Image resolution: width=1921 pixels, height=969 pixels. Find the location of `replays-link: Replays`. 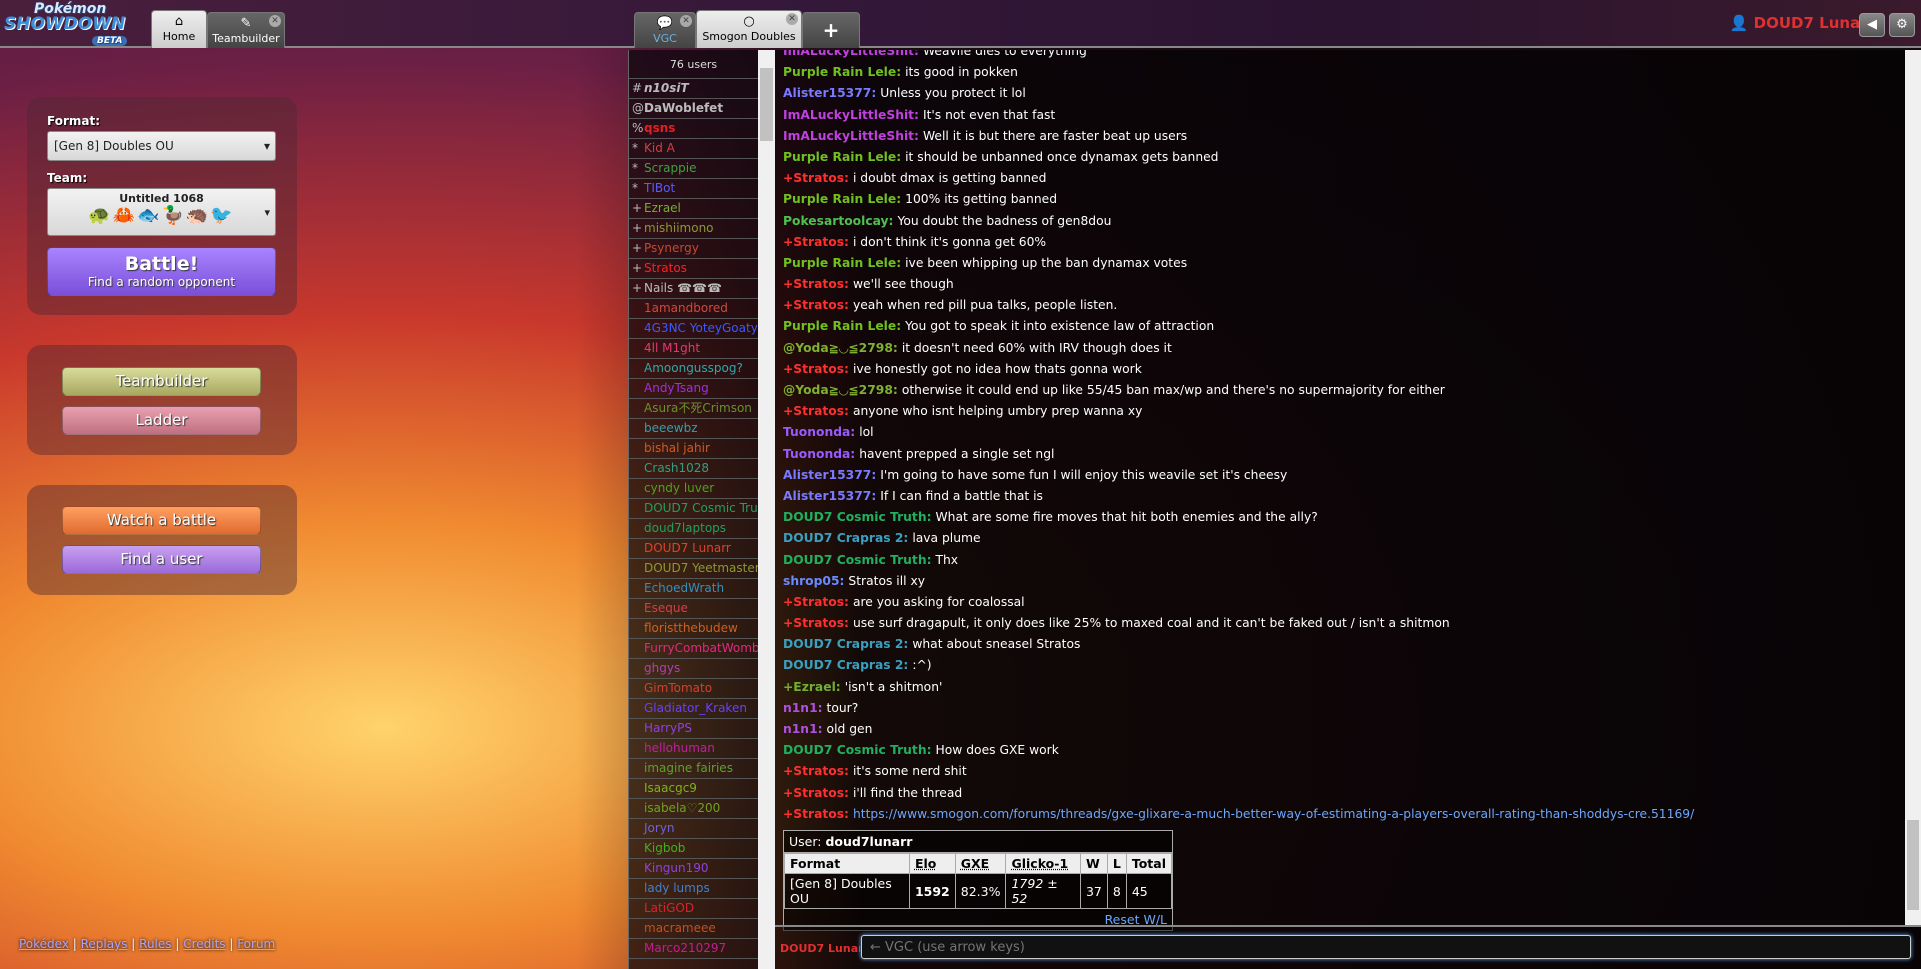

replays-link: Replays is located at coordinates (104, 944).